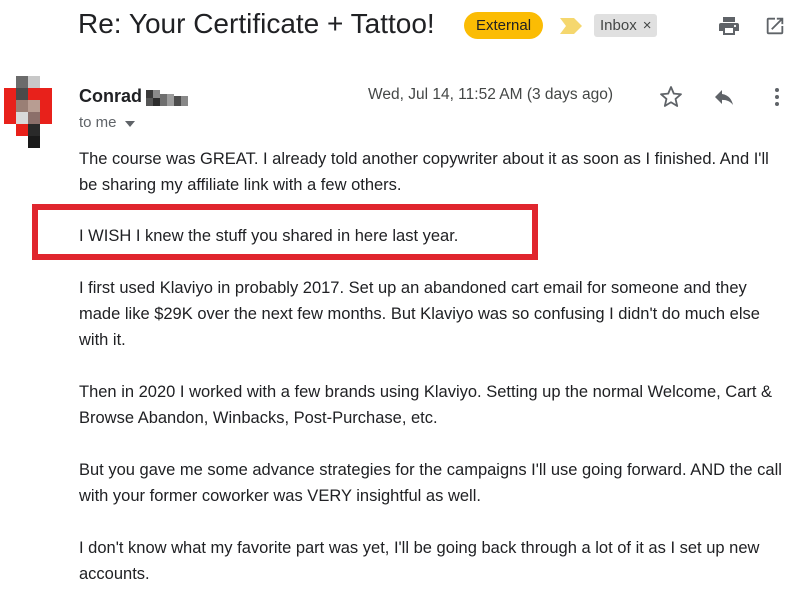  Describe the element at coordinates (110, 96) in the screenshot. I see `sender-name: Conrad` at that location.